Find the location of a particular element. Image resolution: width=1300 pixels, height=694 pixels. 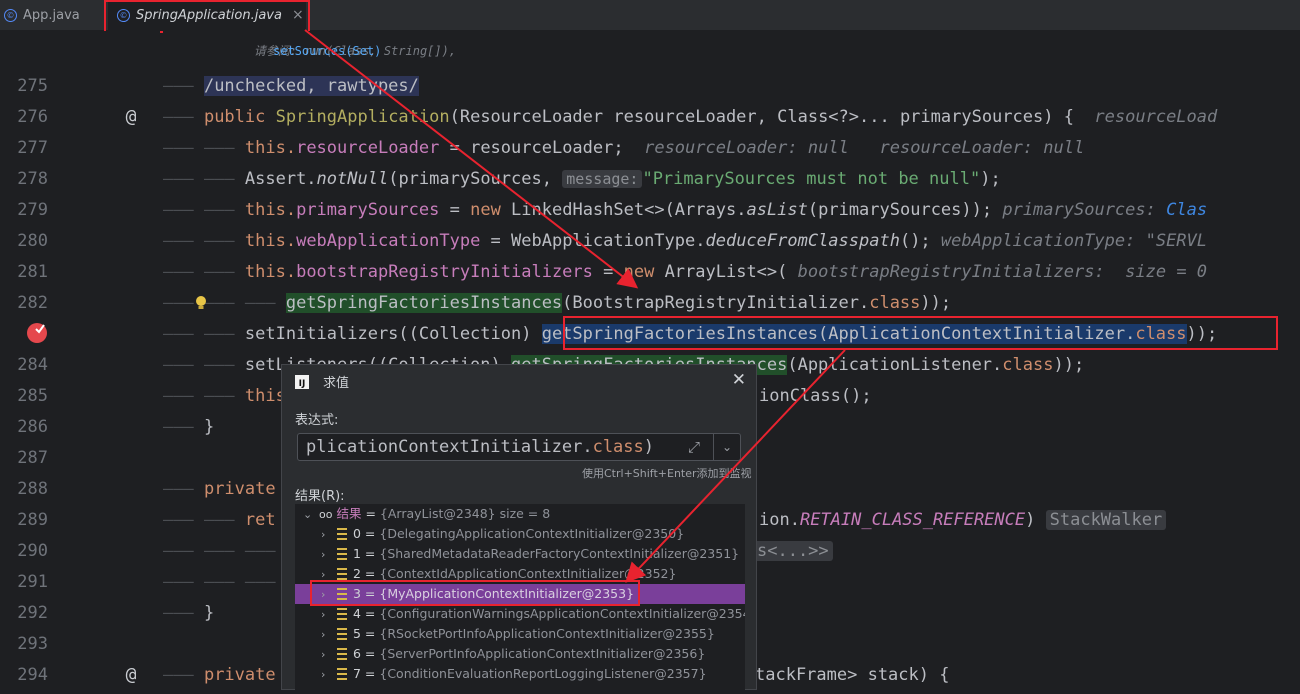

code-line-289: ——— ——— ret is located at coordinates (219, 520).